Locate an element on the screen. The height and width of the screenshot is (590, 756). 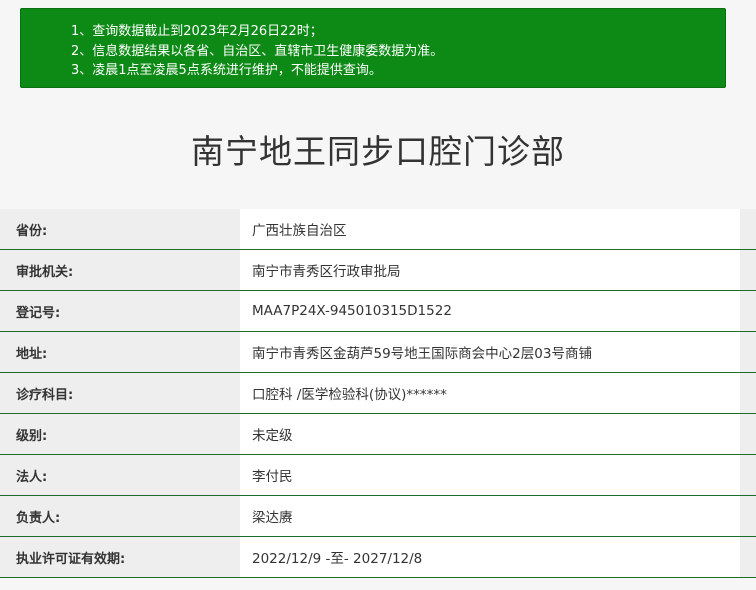
label-level: 级别: is located at coordinates (120, 434).